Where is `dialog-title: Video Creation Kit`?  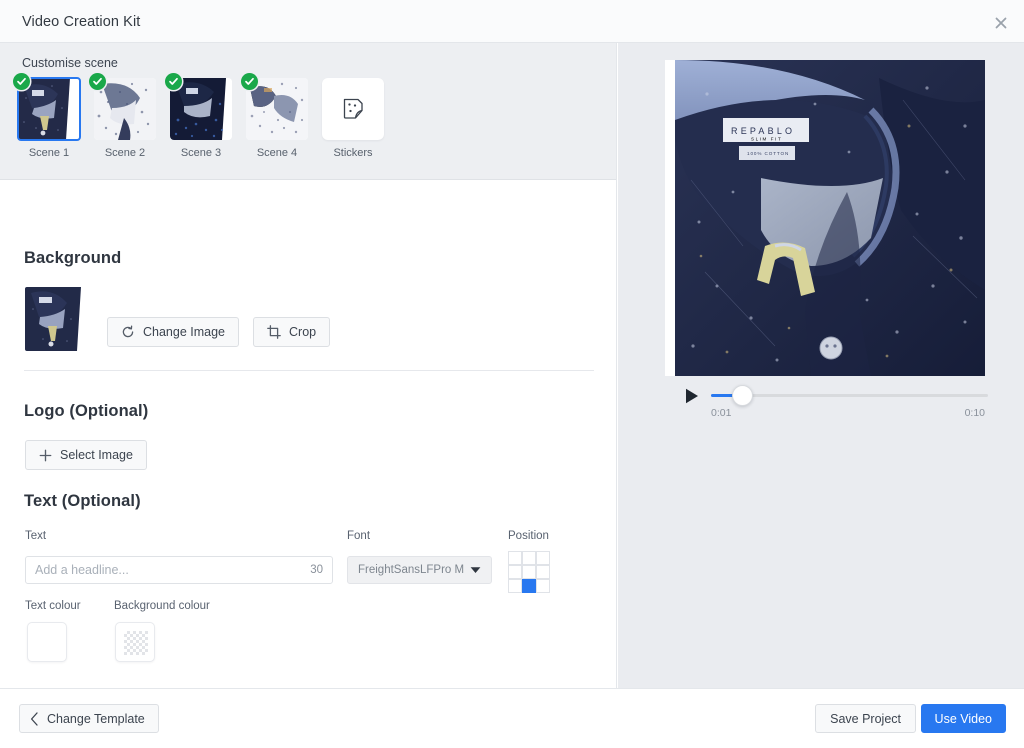 dialog-title: Video Creation Kit is located at coordinates (81, 22).